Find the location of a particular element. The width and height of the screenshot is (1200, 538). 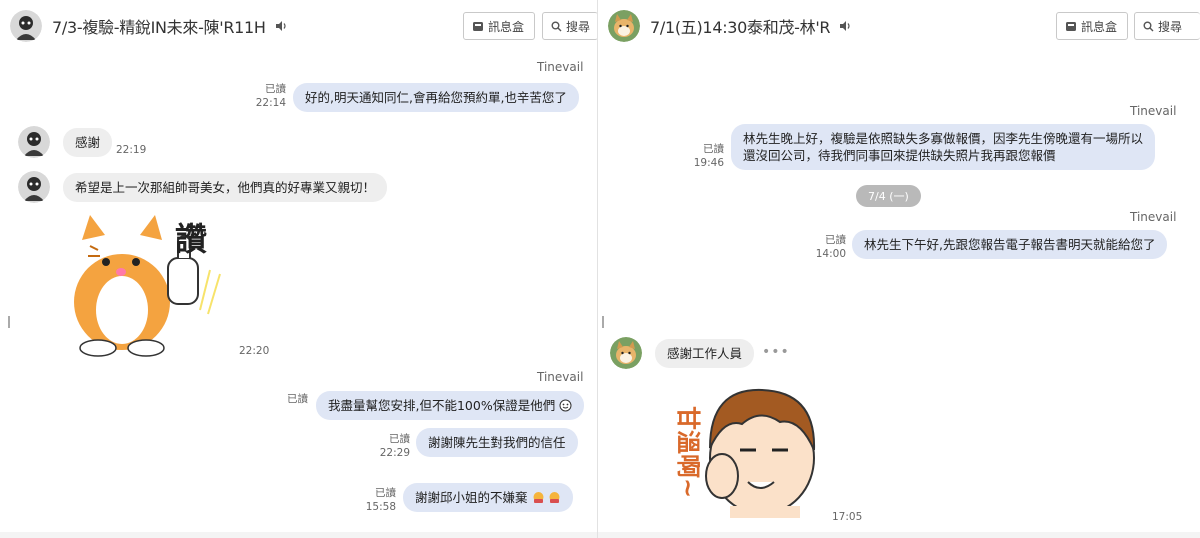

message-meta: 已讀 15:58 is located at coordinates (379, 500).